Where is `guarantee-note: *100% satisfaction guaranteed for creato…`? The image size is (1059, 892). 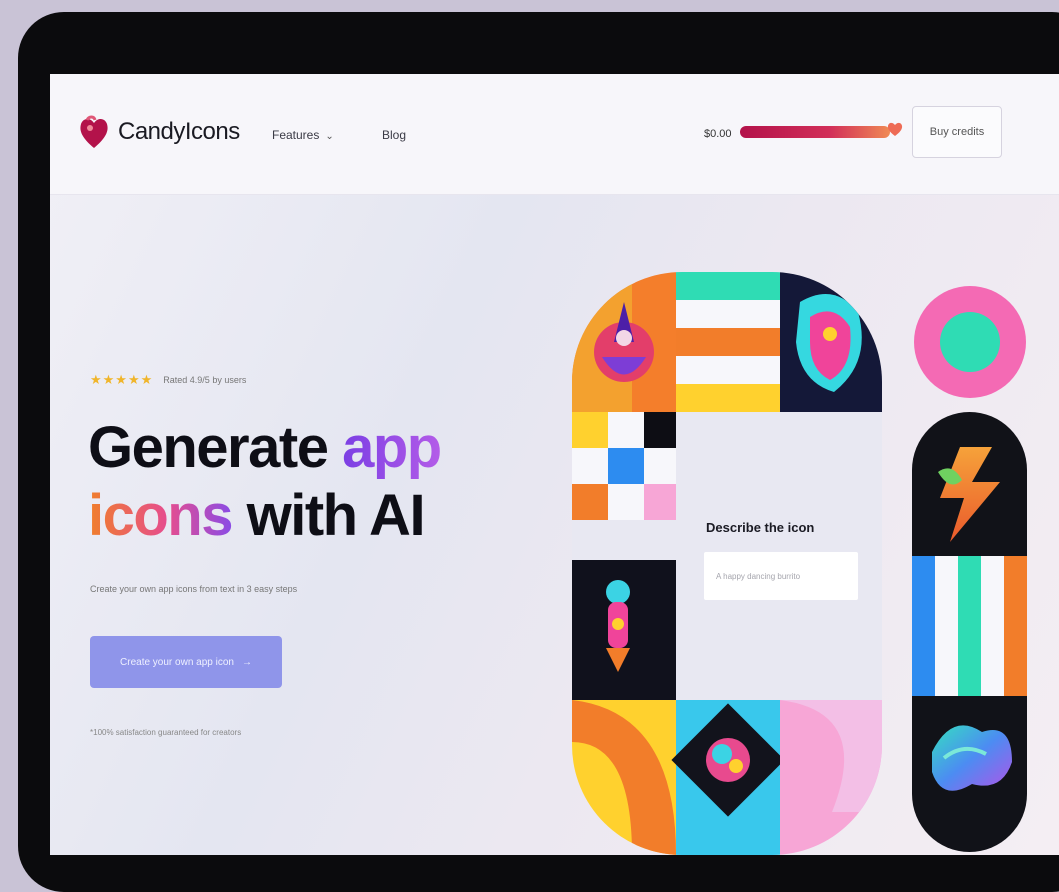
guarantee-note: *100% satisfaction guaranteed for creato… is located at coordinates (166, 732).